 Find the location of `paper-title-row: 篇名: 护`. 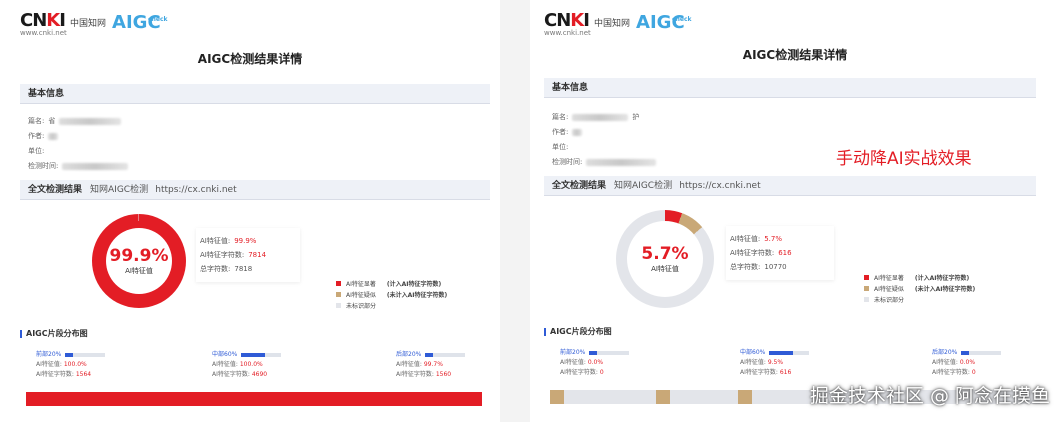

paper-title-row: 篇名: 护 is located at coordinates (596, 117).